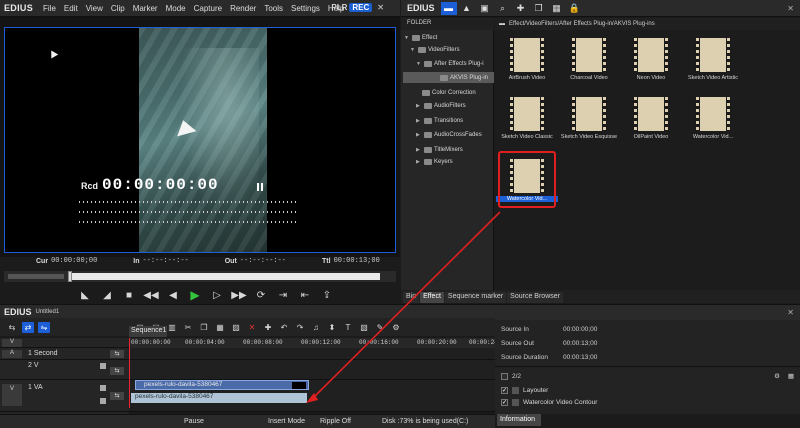 This screenshot has width=800, height=428. Describe the element at coordinates (188, 327) in the screenshot. I see `cut-icon: ✂` at that location.